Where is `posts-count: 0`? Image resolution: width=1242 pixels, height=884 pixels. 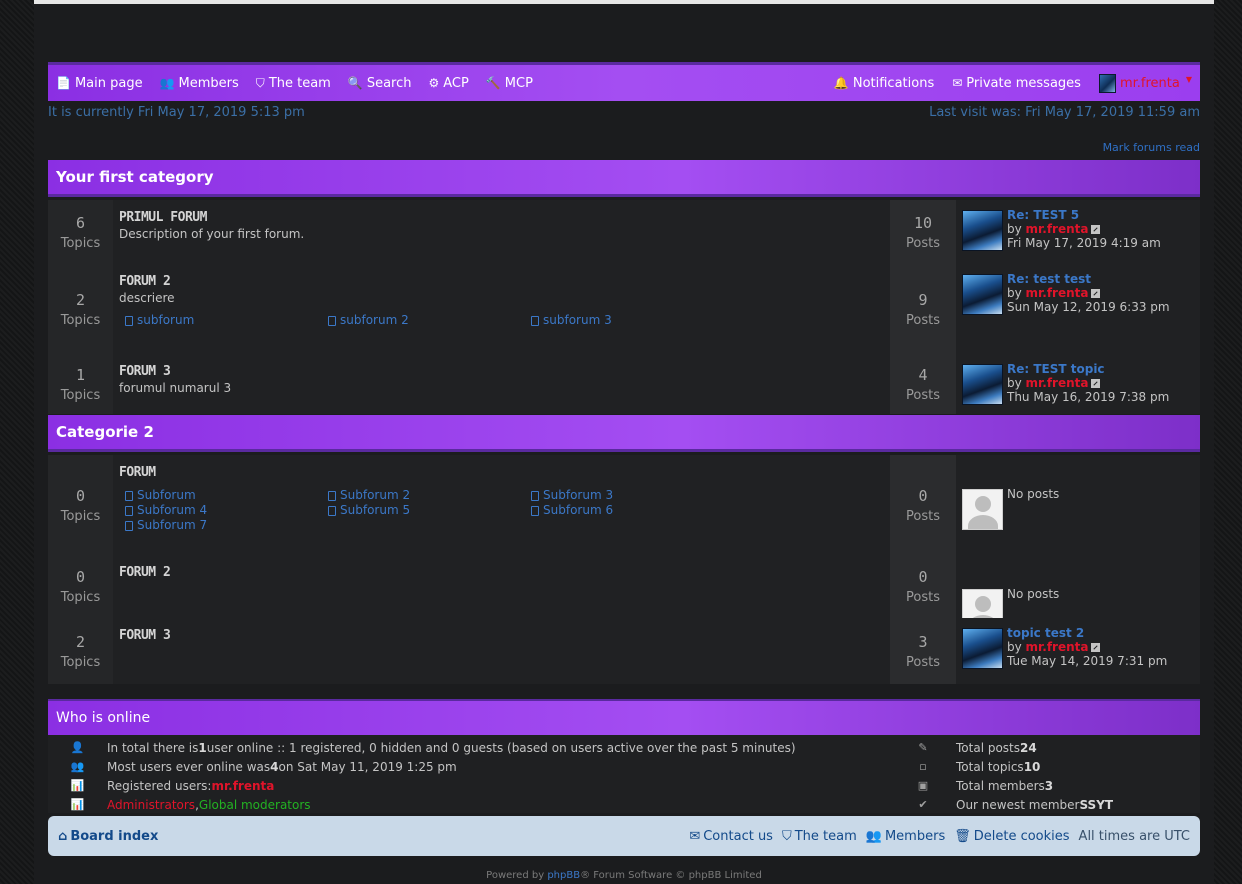
posts-count: 0 is located at coordinates (923, 495).